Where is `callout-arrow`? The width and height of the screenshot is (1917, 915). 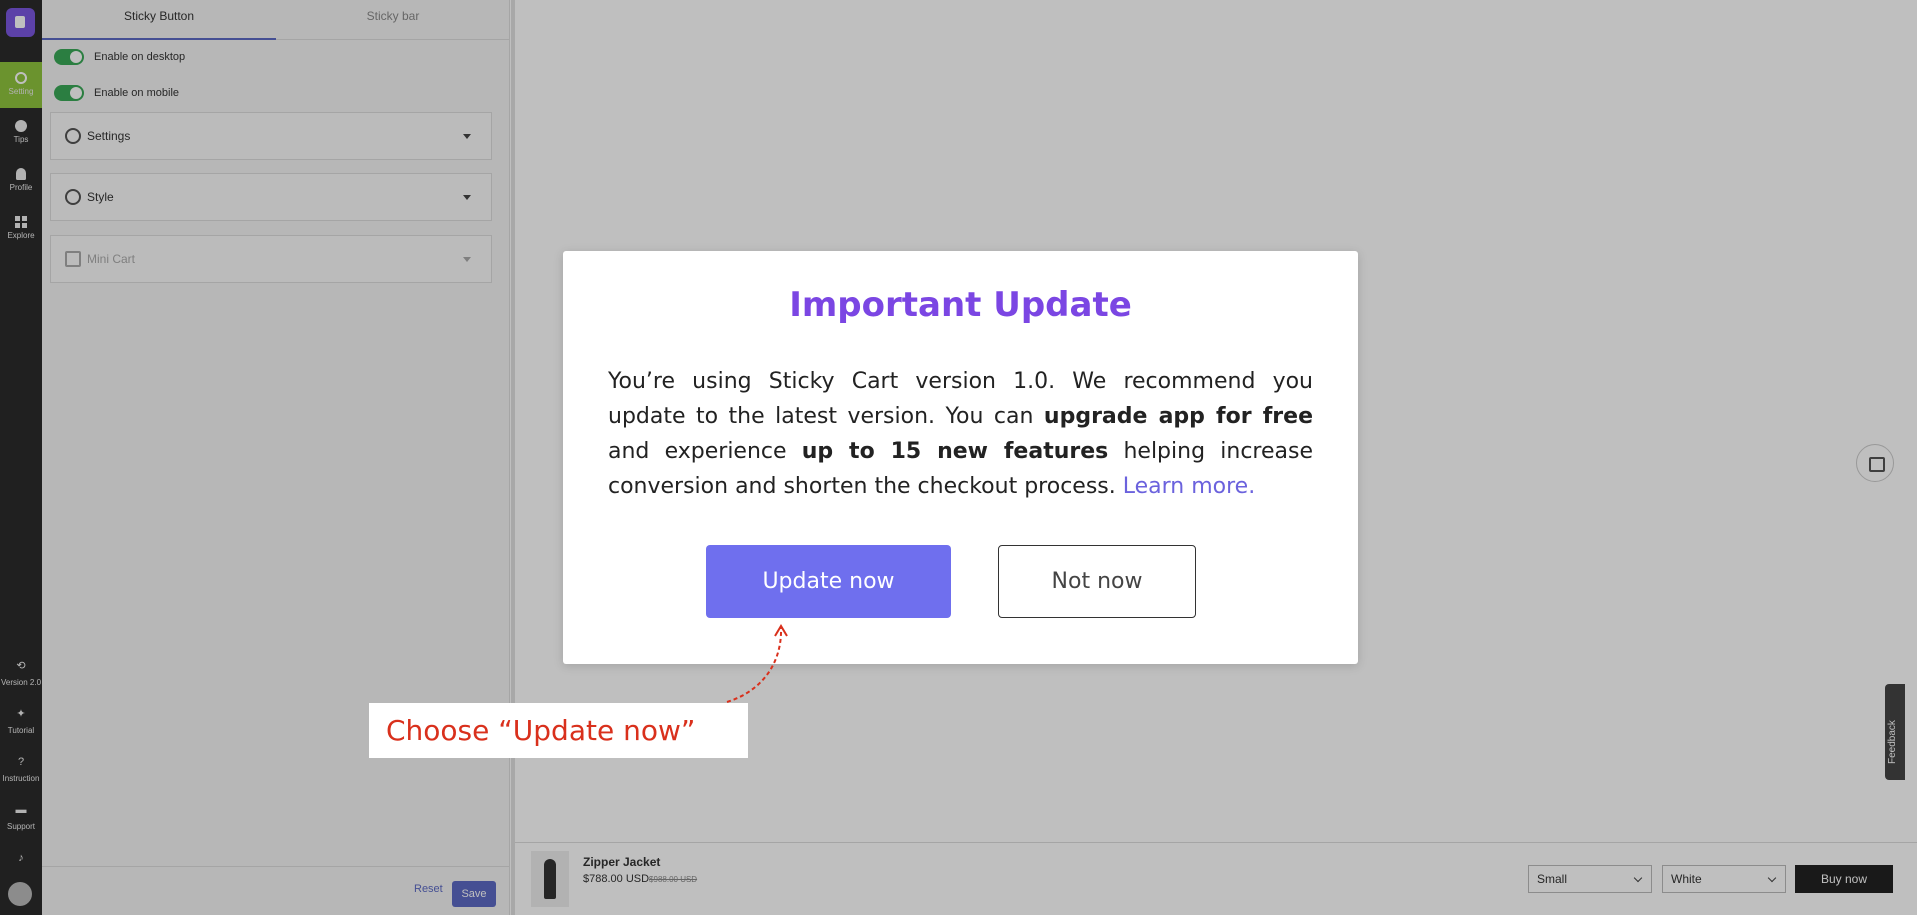 callout-arrow is located at coordinates (757, 663).